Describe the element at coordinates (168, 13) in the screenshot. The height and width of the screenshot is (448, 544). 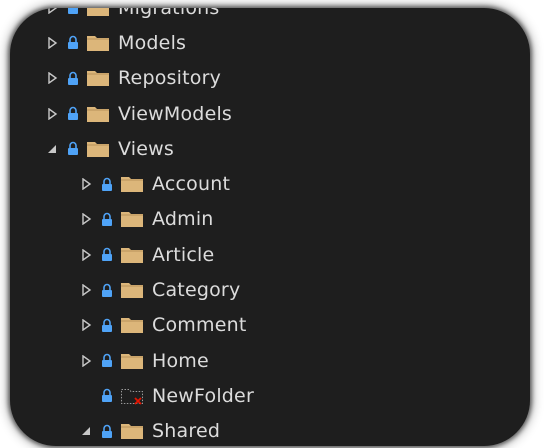
I see `tree-item-label: Migrations` at that location.